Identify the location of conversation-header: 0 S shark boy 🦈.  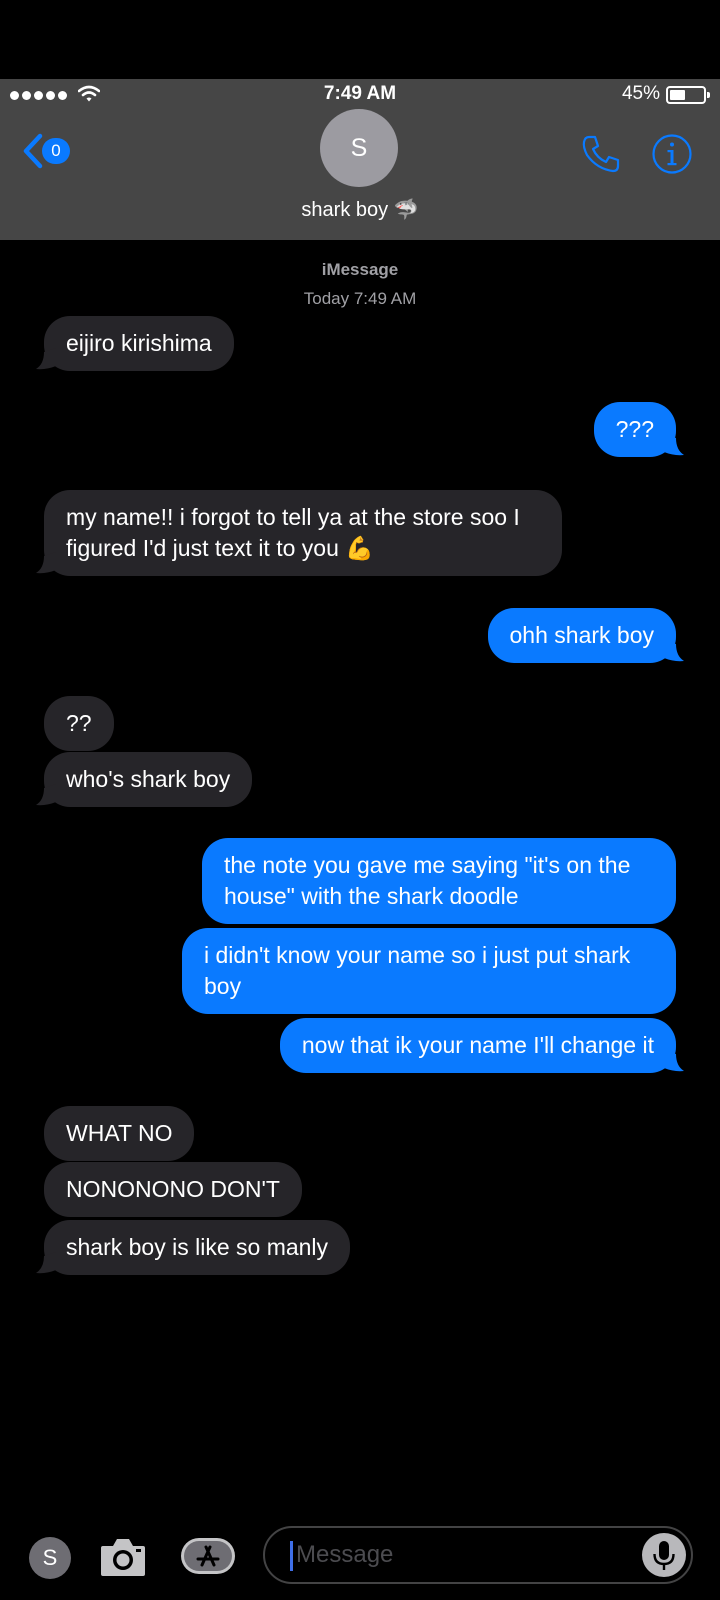
(360, 174).